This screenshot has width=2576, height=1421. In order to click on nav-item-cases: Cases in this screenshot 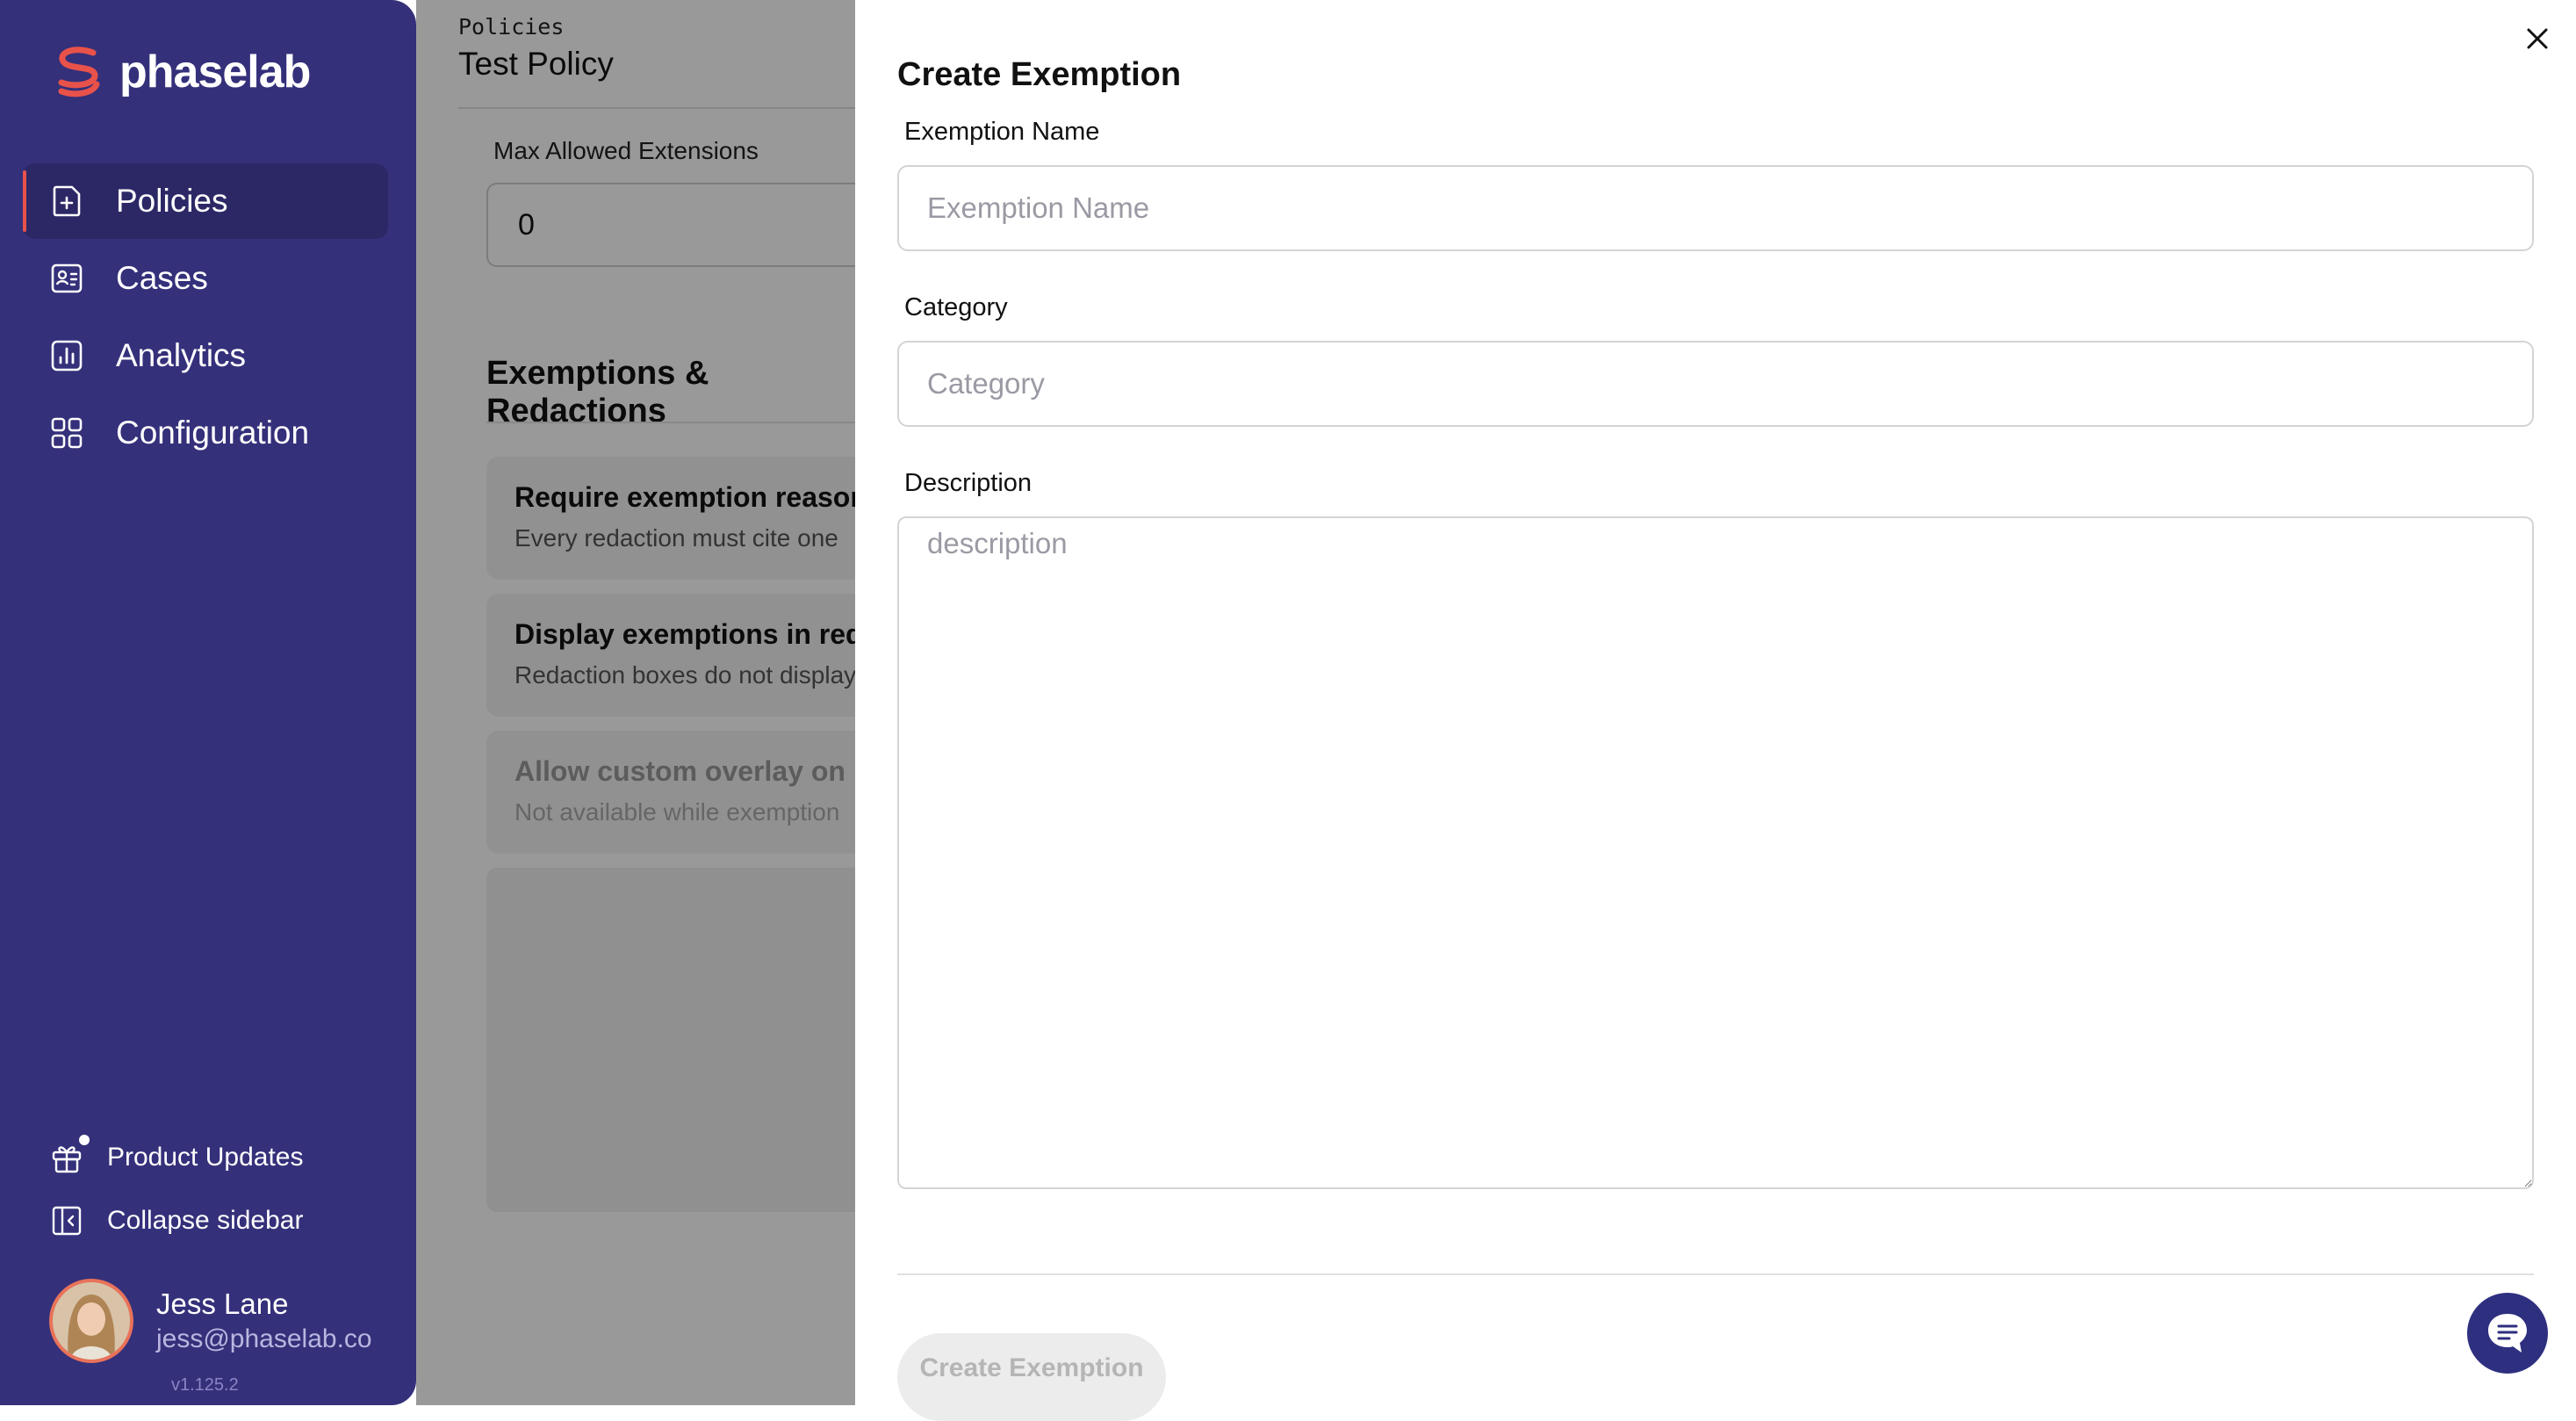, I will do `click(205, 278)`.